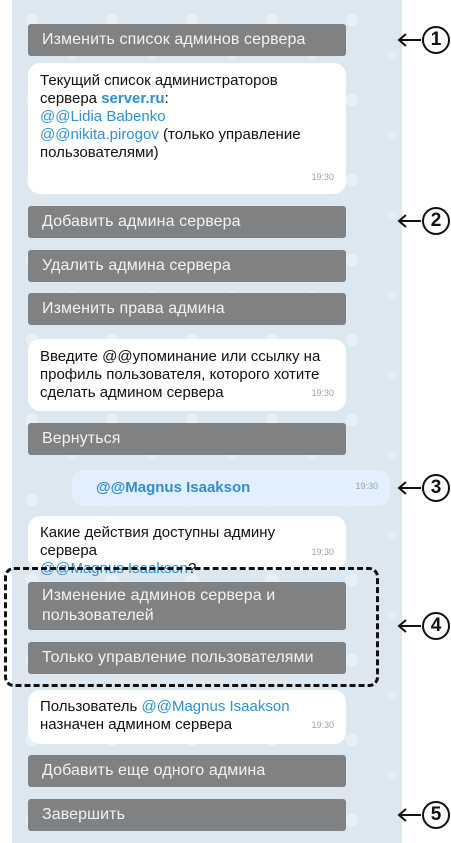  Describe the element at coordinates (103, 116) in the screenshot. I see `admin-mention-lidia: @@Lidia Babenko` at that location.